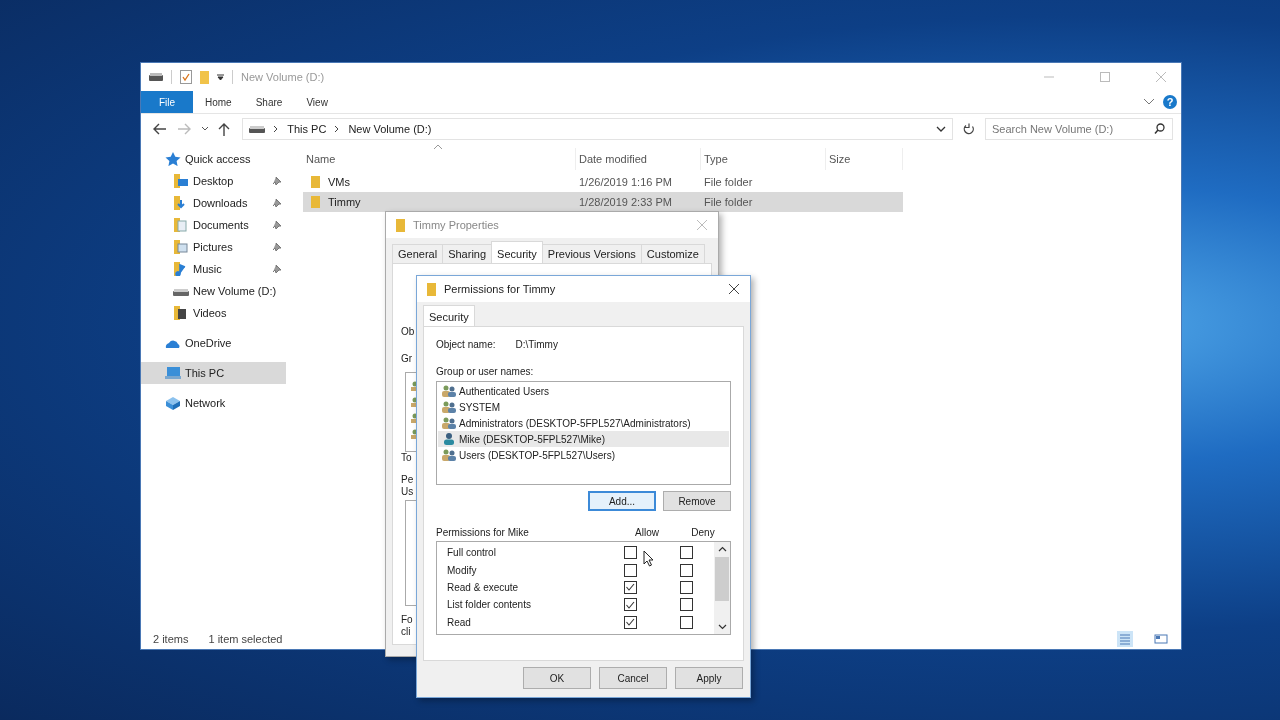 The height and width of the screenshot is (720, 1280). Describe the element at coordinates (467, 253) in the screenshot. I see `dialog-tab: Sharing` at that location.